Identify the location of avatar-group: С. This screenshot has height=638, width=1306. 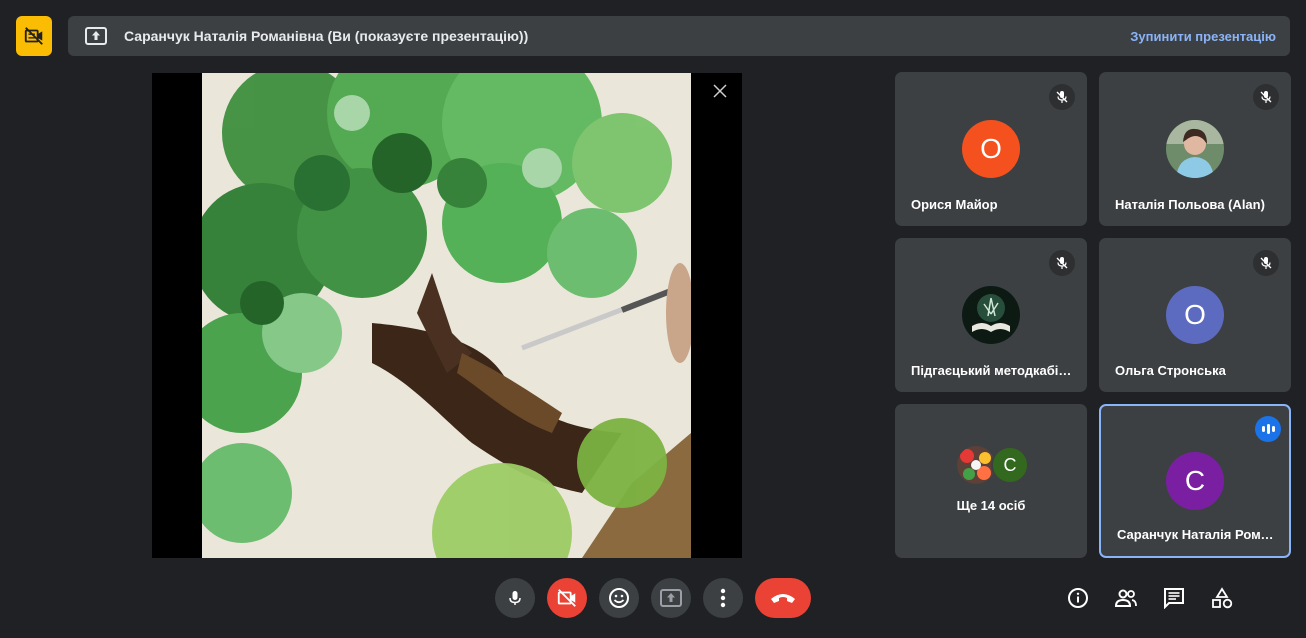
(993, 466).